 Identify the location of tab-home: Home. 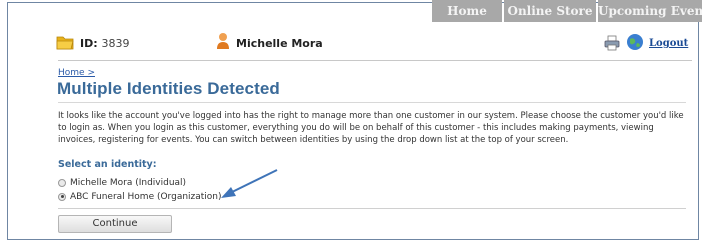
(467, 11).